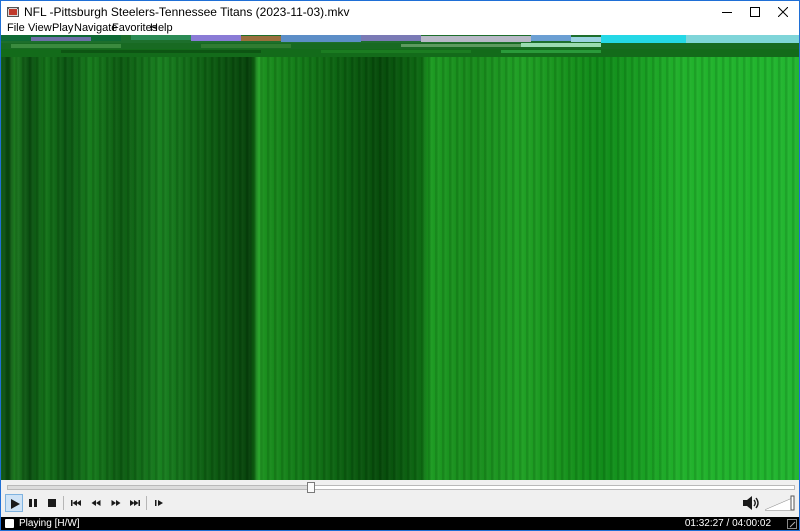 The height and width of the screenshot is (531, 800). I want to click on play-button, so click(14, 503).